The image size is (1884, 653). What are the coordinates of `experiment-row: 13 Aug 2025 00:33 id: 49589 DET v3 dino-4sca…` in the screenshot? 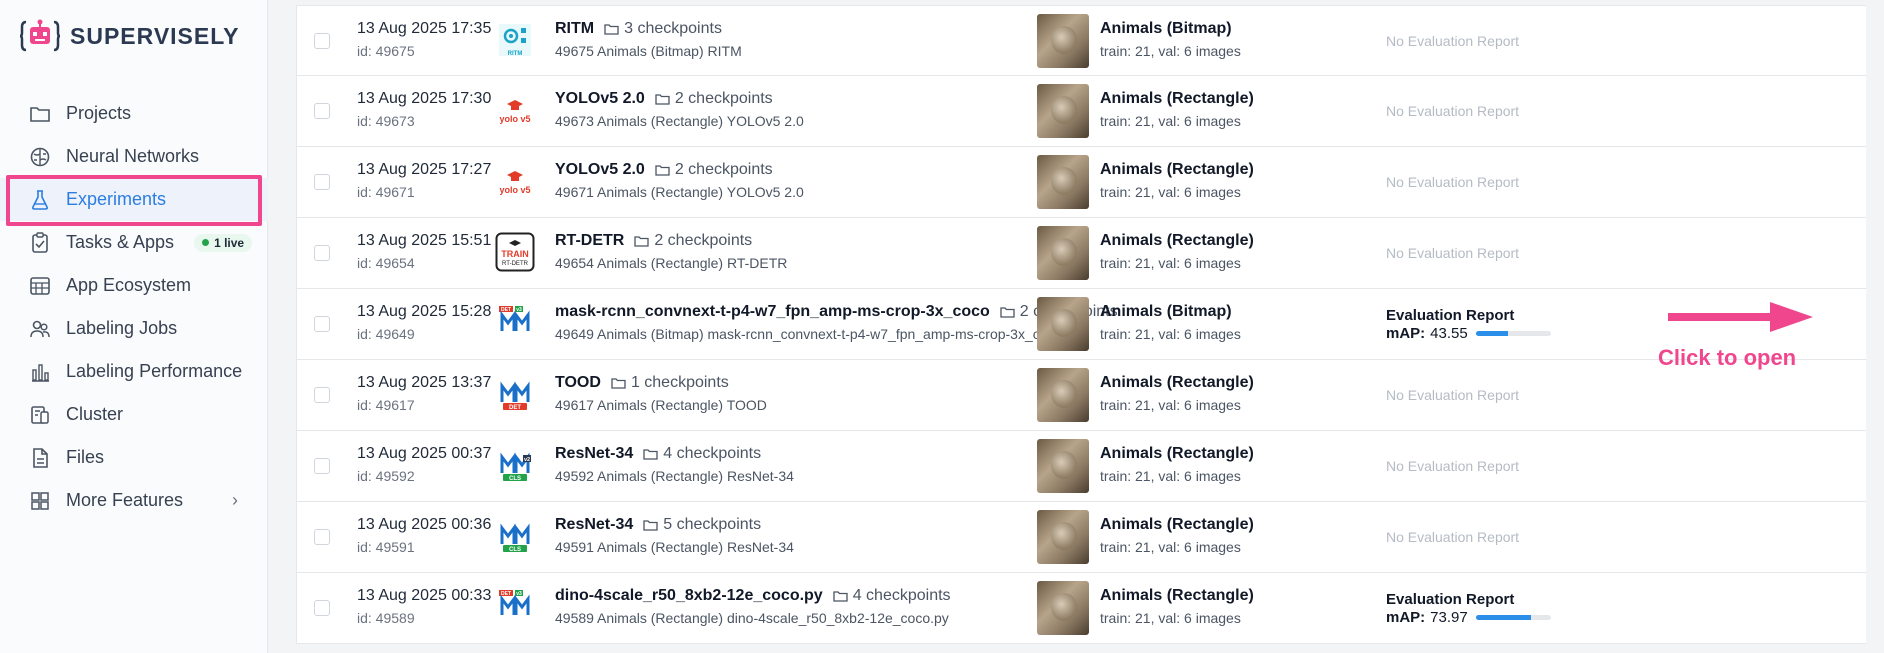 It's located at (1081, 608).